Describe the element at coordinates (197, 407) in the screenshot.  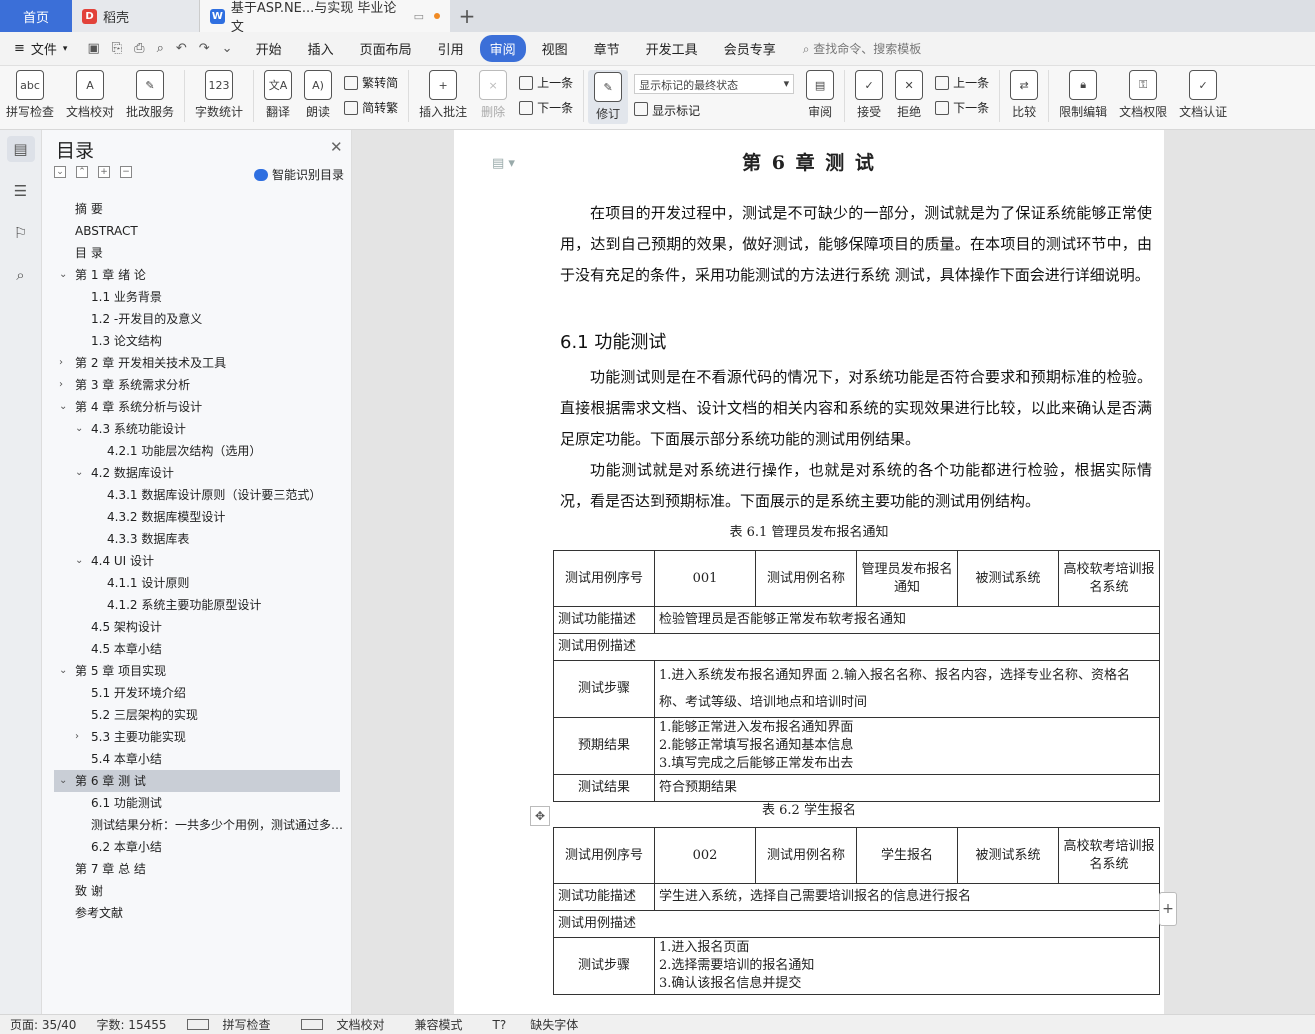
I see `toc-item: ⌄ 第 4 章 系统分析与设计` at that location.